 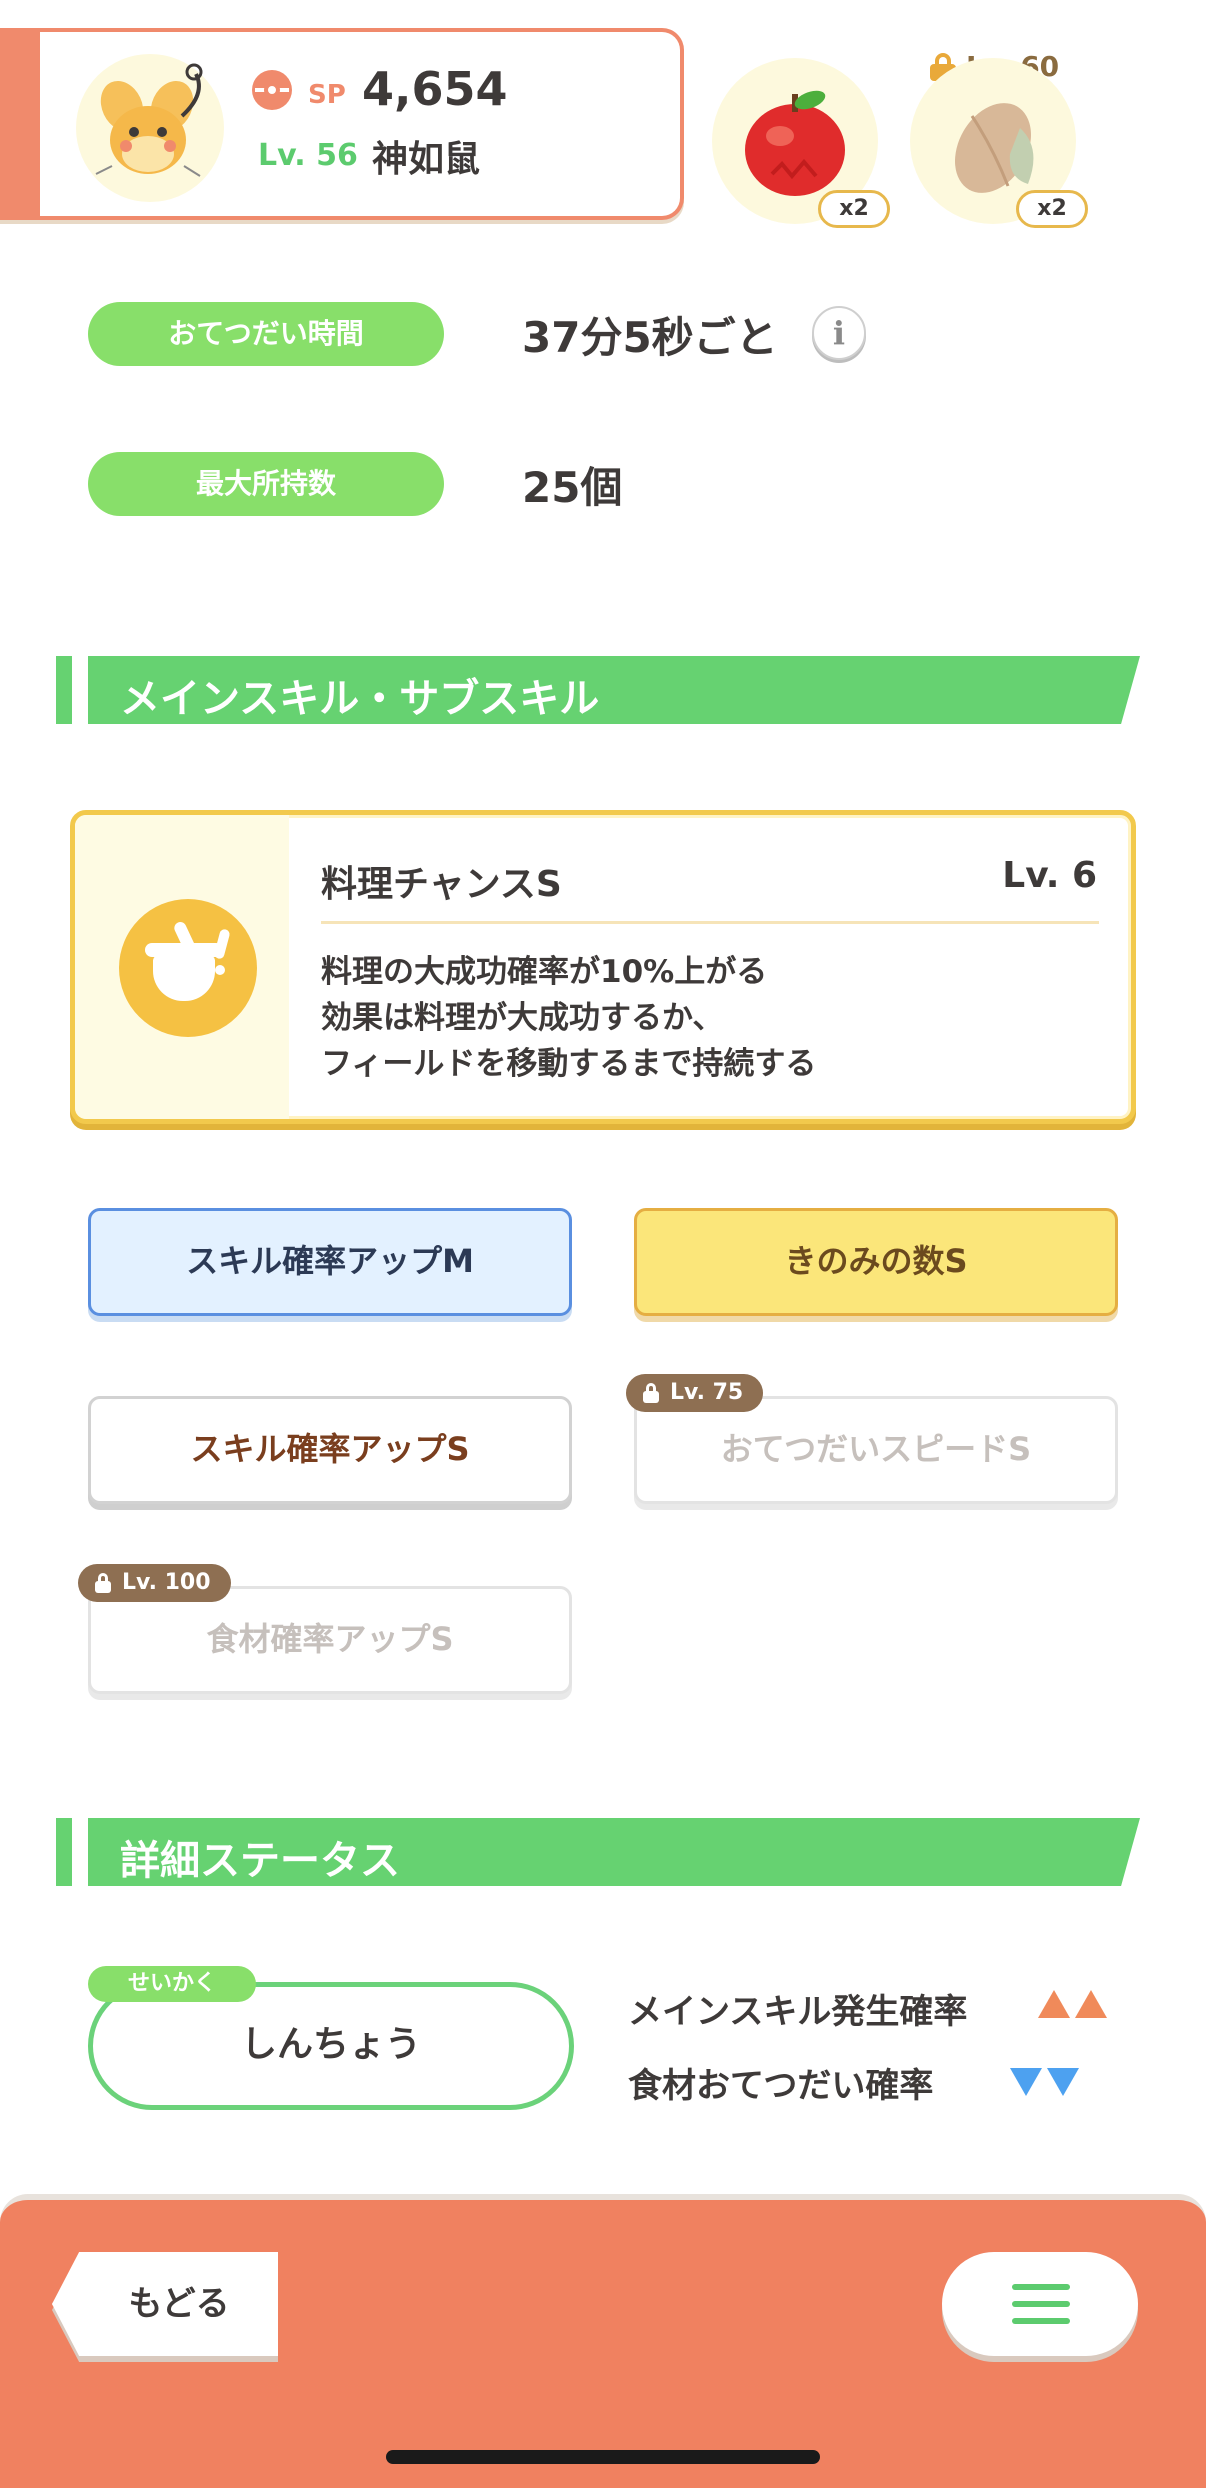 What do you see at coordinates (603, 2457) in the screenshot?
I see `home-indicator` at bounding box center [603, 2457].